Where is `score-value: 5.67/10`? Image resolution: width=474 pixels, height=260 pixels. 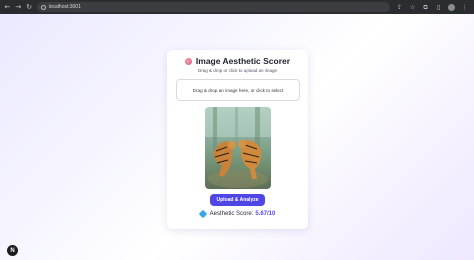
score-value: 5.67/10 is located at coordinates (265, 214).